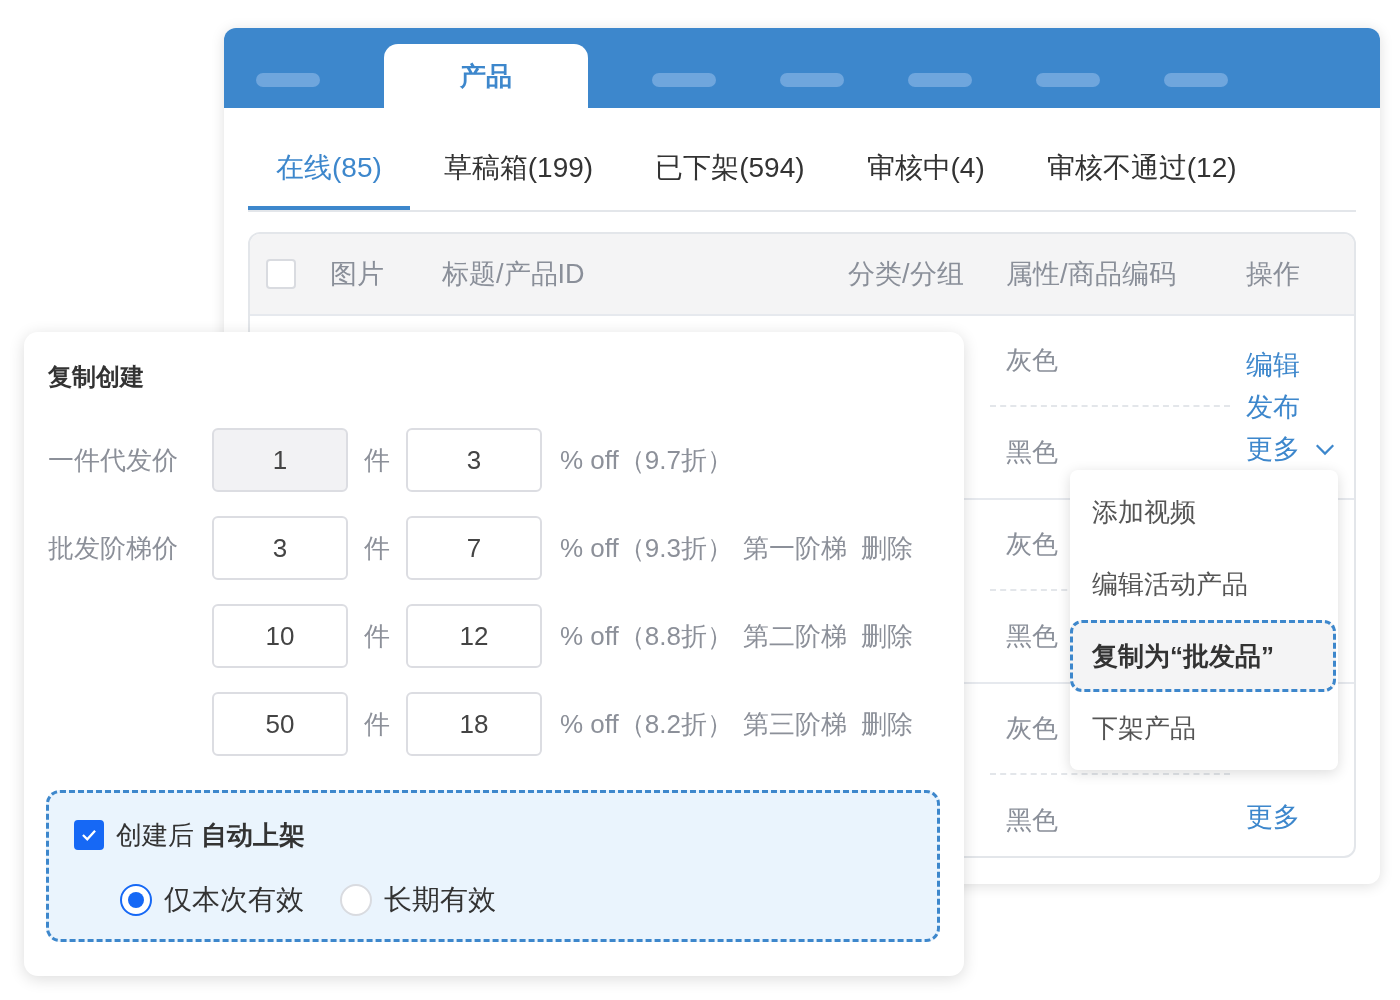 Image resolution: width=1400 pixels, height=1000 pixels. Describe the element at coordinates (1203, 584) in the screenshot. I see `menu-item: 编辑活动产品` at that location.